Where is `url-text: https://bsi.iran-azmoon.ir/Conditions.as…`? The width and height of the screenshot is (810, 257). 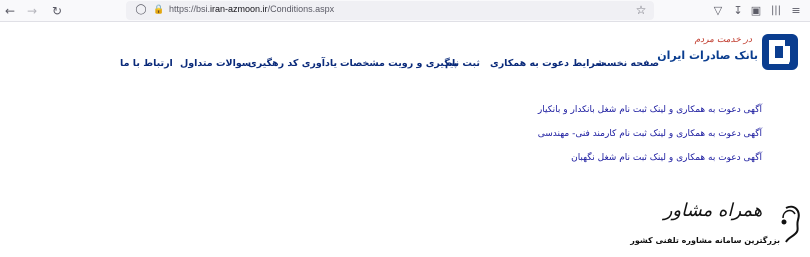
url-text: https://bsi.iran-azmoon.ir/Conditions.as… is located at coordinates (251, 9).